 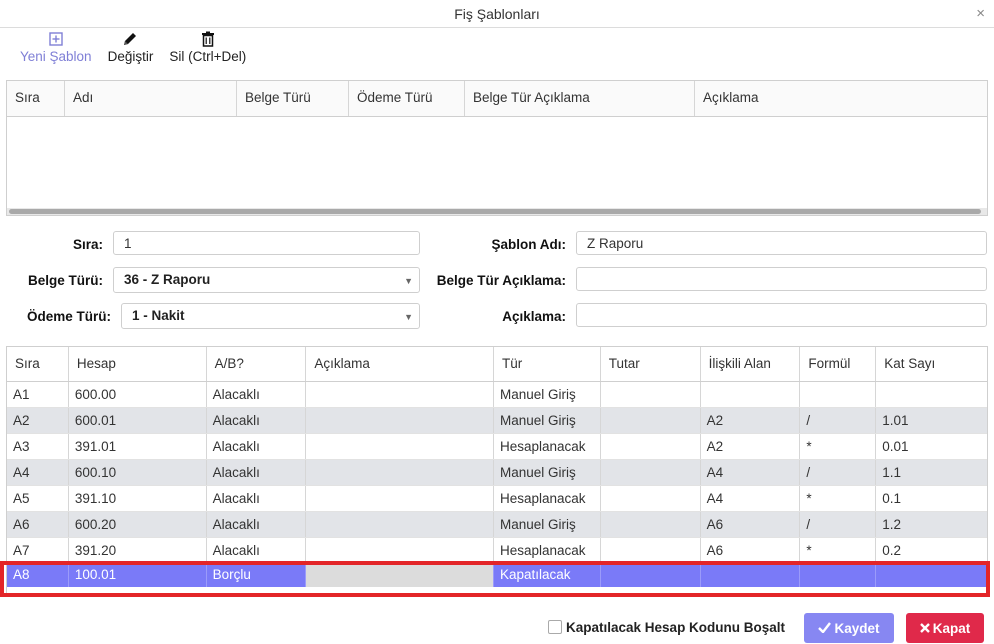 What do you see at coordinates (138, 420) in the screenshot?
I see `cell-hesap: 600.01` at bounding box center [138, 420].